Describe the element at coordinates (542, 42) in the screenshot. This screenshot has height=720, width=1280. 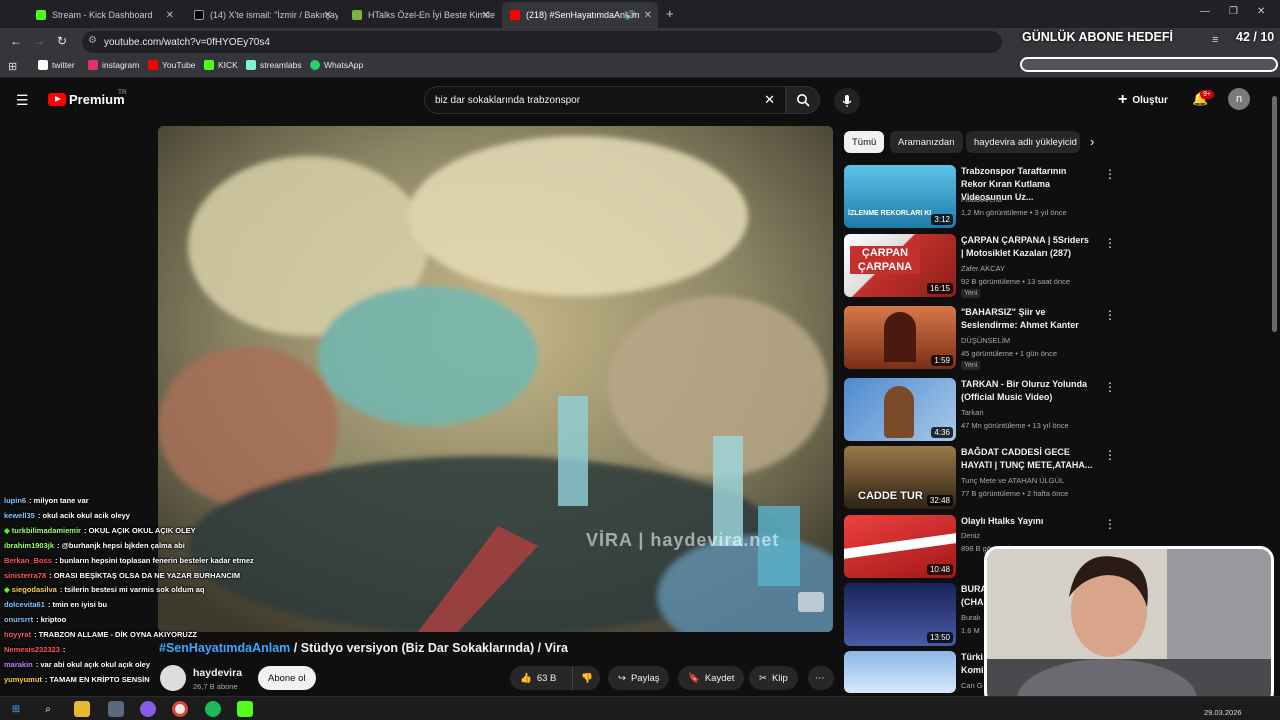
I see `address-bar: ⚙ youtube.com/watch?v=0fHYOEy70s4` at that location.